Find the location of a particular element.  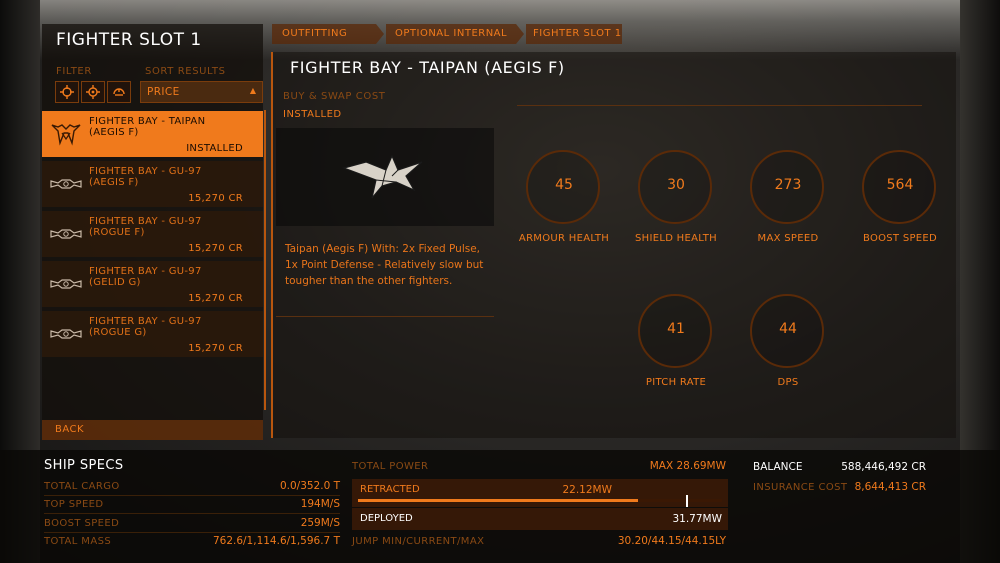

retracted-label: RETRACTED is located at coordinates (390, 489).